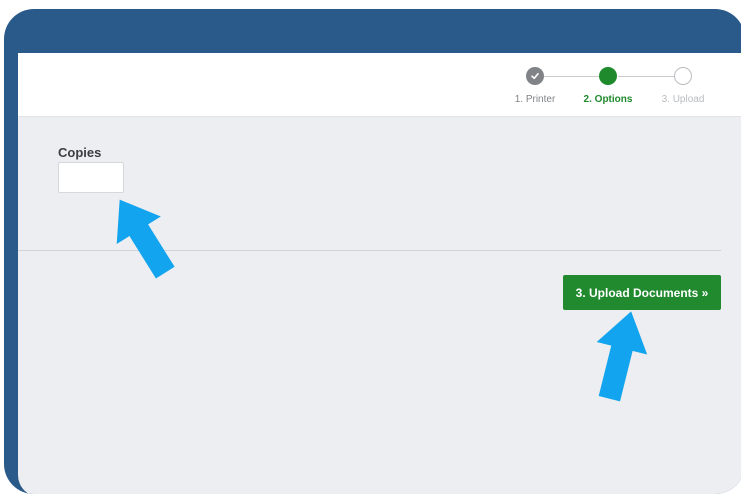  What do you see at coordinates (642, 292) in the screenshot?
I see `upload-documents-button: 3. Upload Documents »` at bounding box center [642, 292].